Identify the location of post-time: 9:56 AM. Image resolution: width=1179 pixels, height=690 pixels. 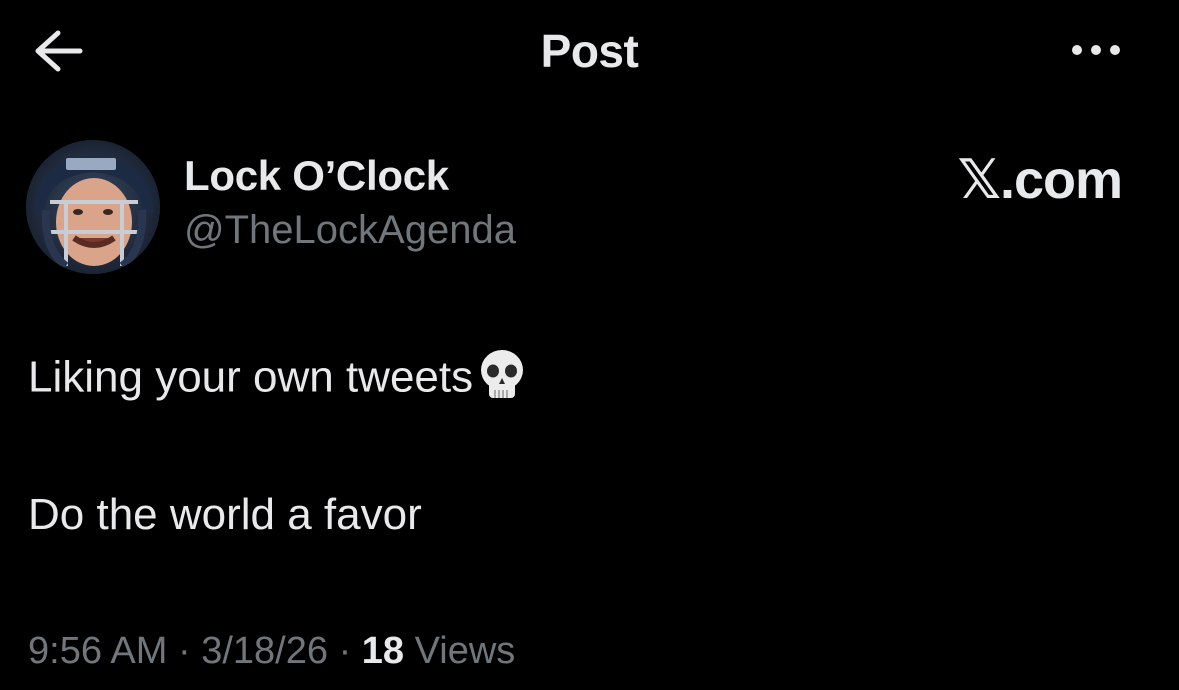
(97, 651).